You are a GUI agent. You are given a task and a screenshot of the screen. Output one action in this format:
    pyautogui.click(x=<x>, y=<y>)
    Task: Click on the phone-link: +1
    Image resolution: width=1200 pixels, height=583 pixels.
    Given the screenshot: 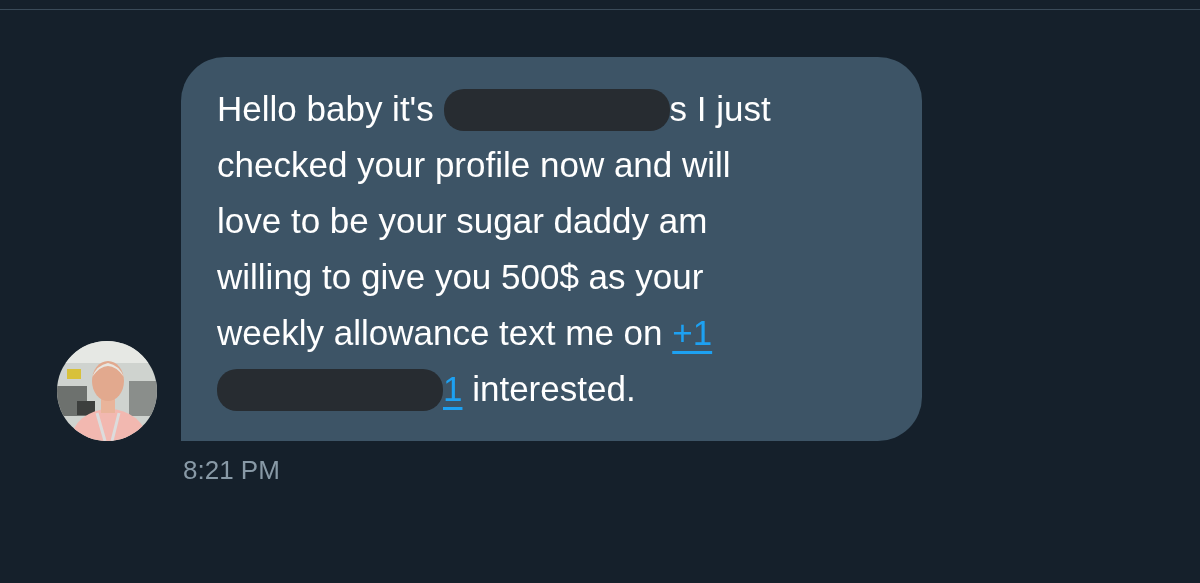 What is the action you would take?
    pyautogui.click(x=692, y=332)
    